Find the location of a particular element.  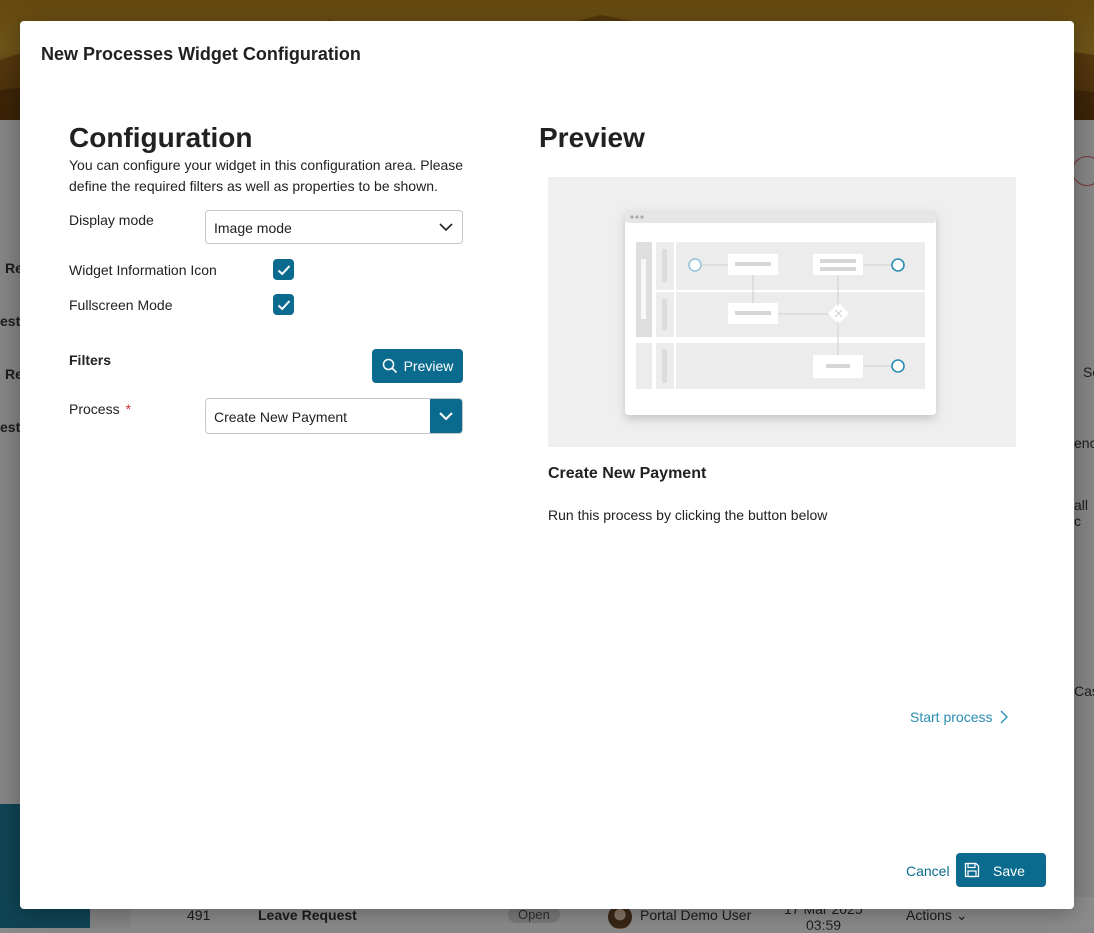

cancel-button: Cancel is located at coordinates (928, 871).